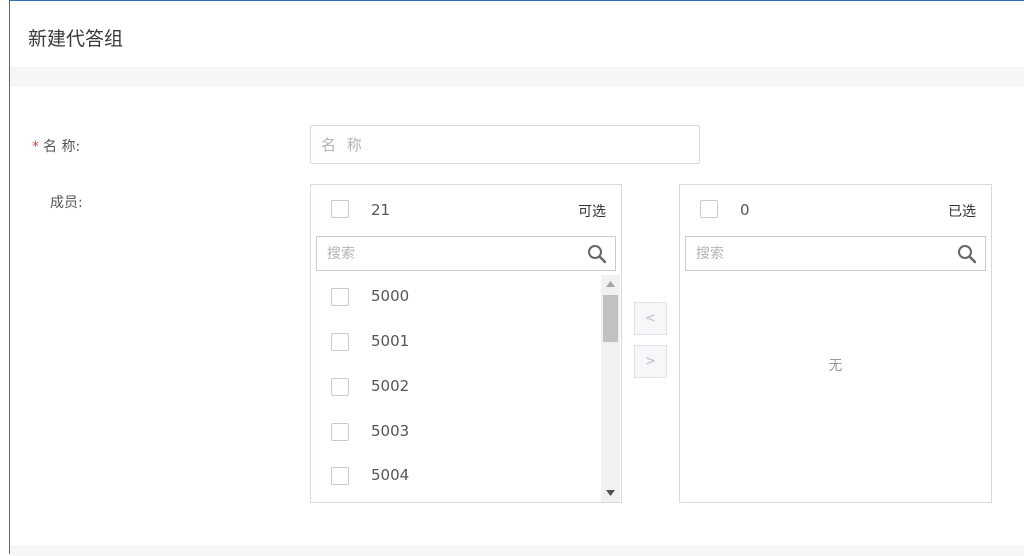 The height and width of the screenshot is (556, 1024). What do you see at coordinates (456, 476) in the screenshot?
I see `list-item: 5004` at bounding box center [456, 476].